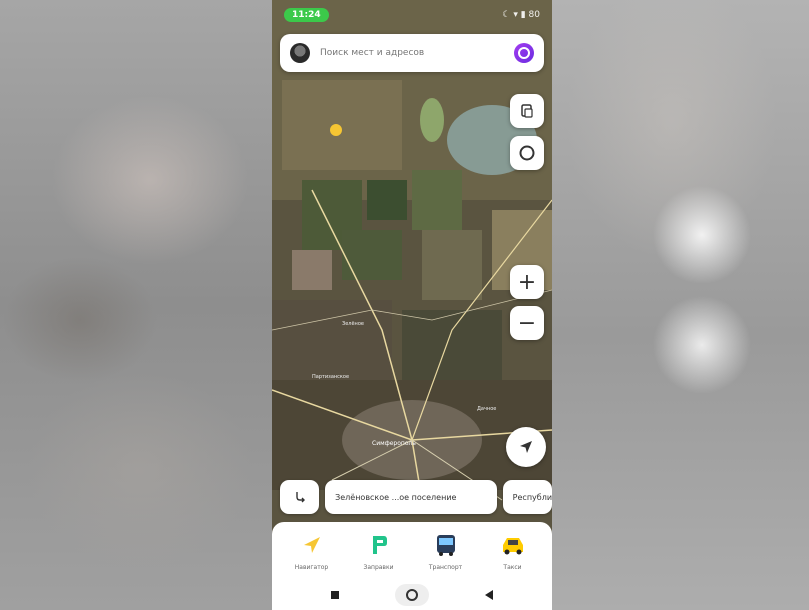 The image size is (809, 610). I want to click on route-chip, so click(300, 497).